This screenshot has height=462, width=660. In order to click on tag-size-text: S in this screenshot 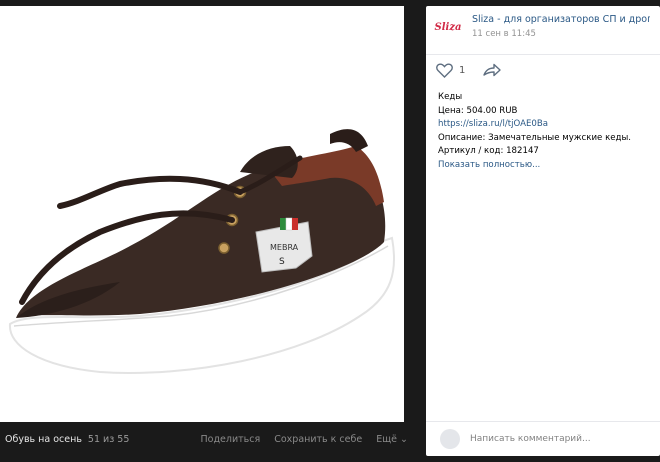, I will do `click(282, 262)`.